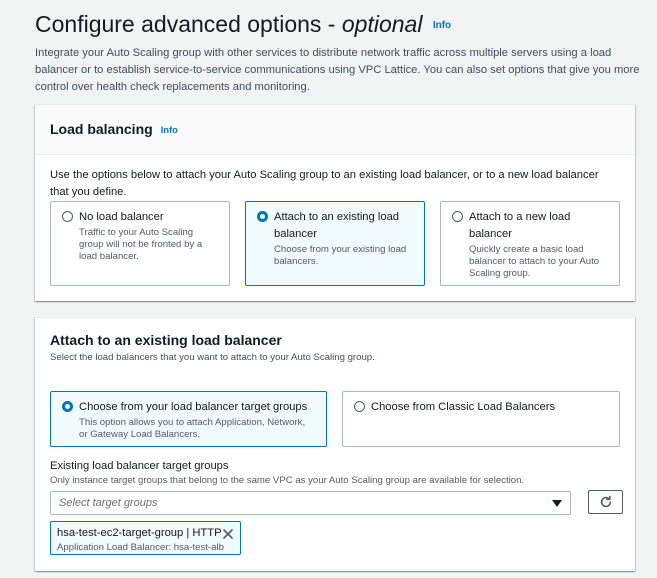 This screenshot has width=657, height=578. What do you see at coordinates (166, 340) in the screenshot?
I see `attach-existing-title: Attach to an existing load balancer` at bounding box center [166, 340].